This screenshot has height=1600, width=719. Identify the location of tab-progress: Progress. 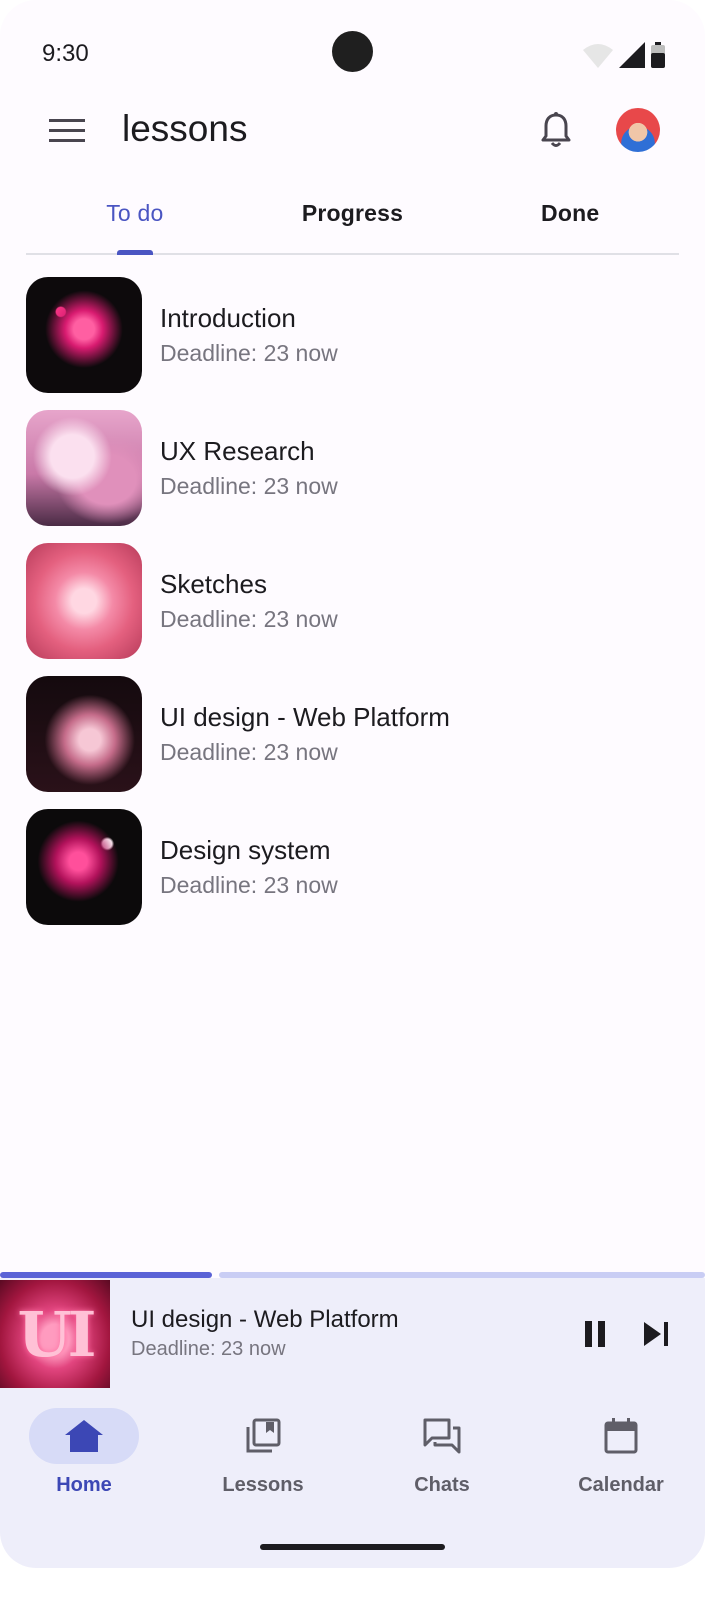
(353, 219).